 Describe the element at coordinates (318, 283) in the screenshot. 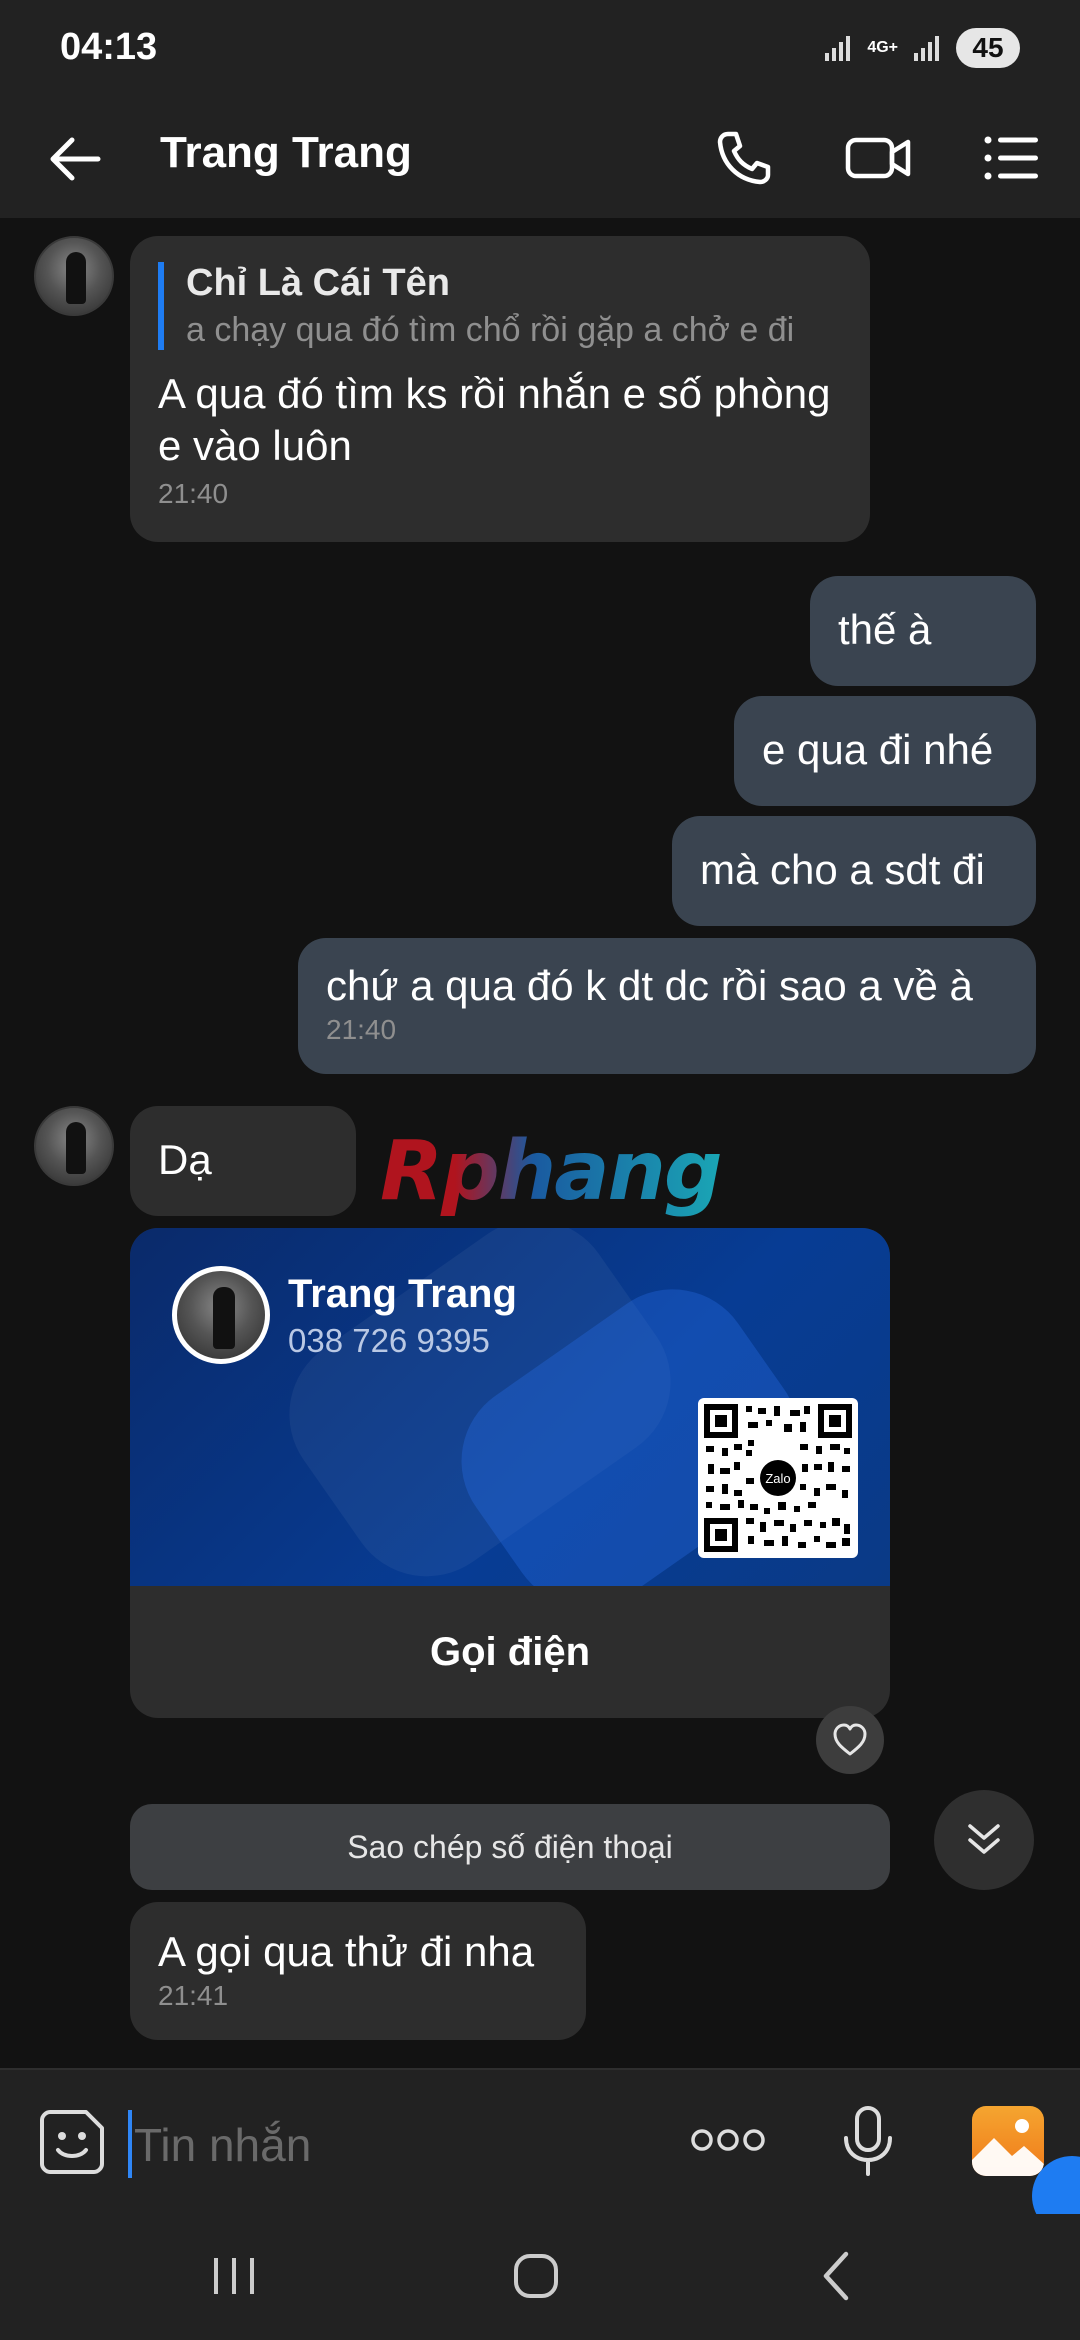

I see `quote-author: Chỉ Là Cái Tên` at that location.